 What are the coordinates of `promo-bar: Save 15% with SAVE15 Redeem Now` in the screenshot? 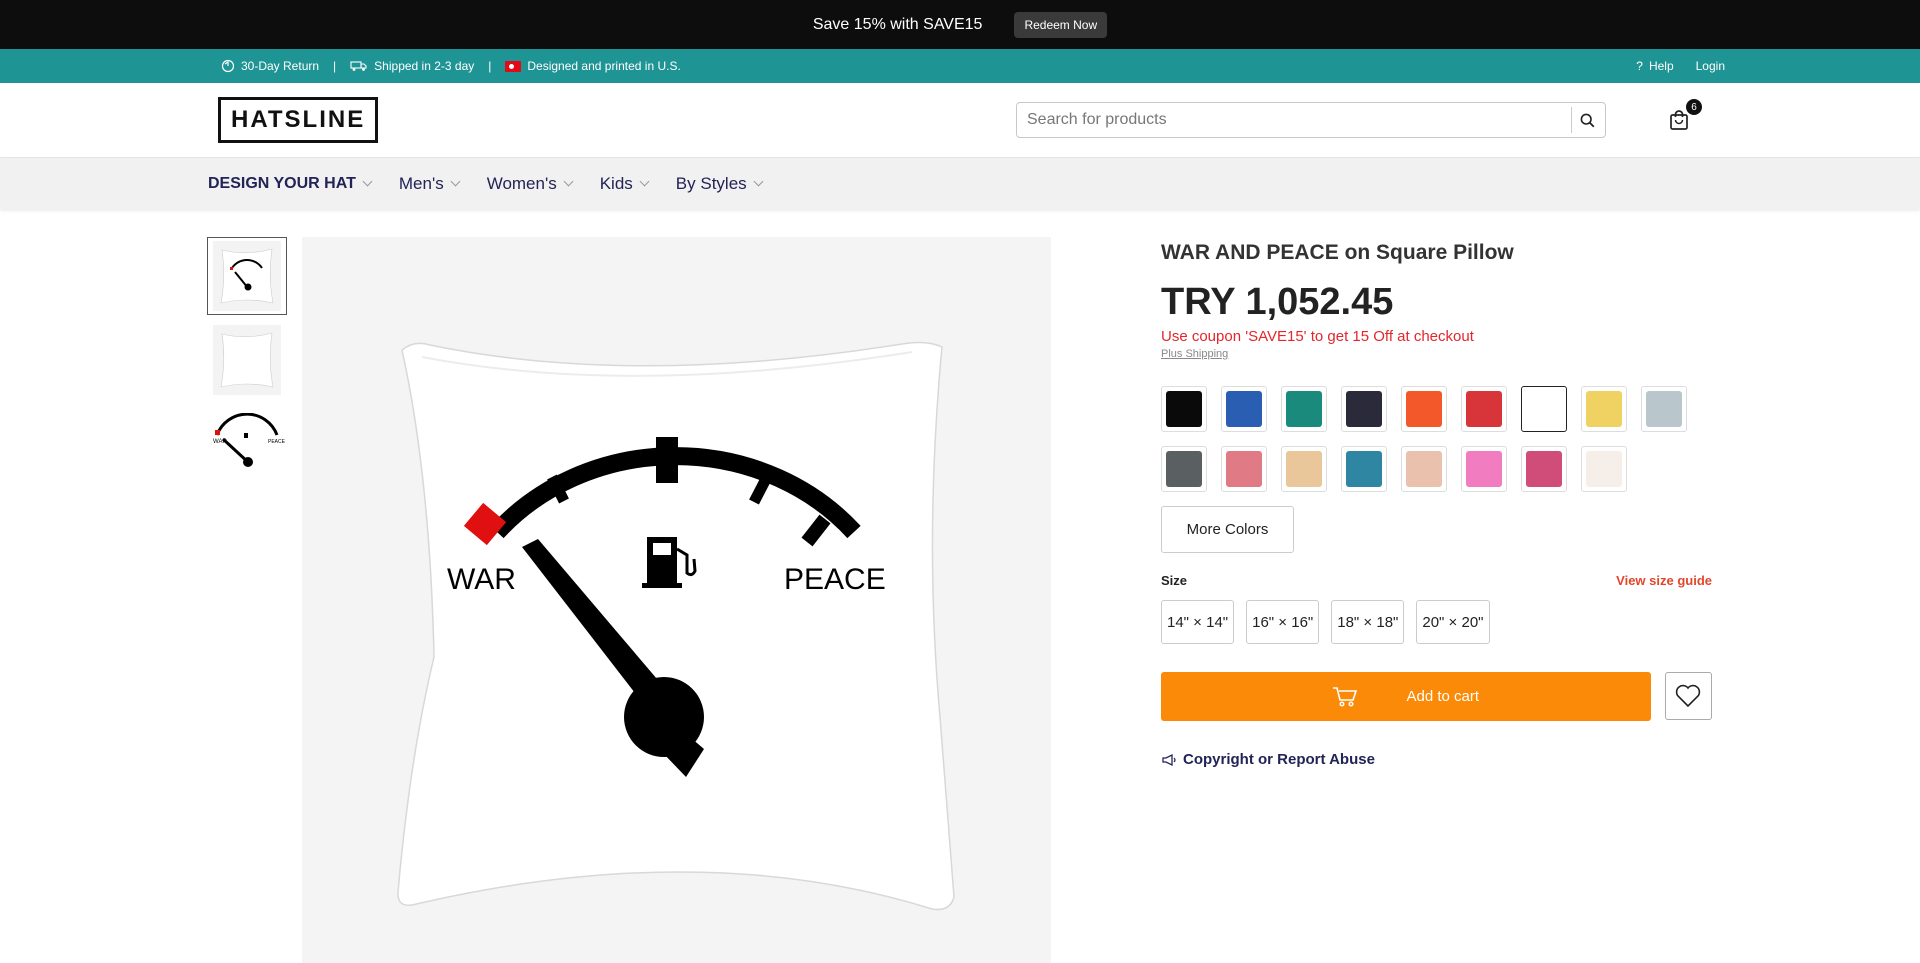 It's located at (960, 24).